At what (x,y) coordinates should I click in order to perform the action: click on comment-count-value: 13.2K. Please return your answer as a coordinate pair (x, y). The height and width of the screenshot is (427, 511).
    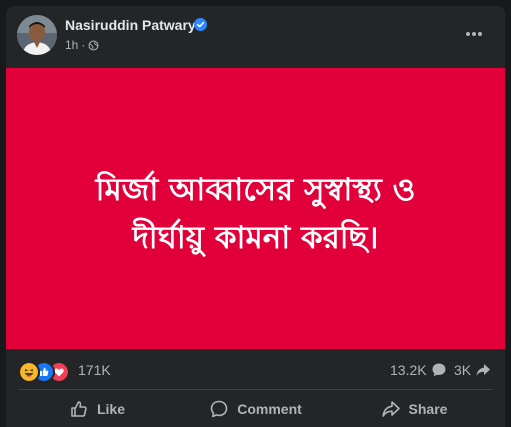
    Looking at the image, I should click on (408, 370).